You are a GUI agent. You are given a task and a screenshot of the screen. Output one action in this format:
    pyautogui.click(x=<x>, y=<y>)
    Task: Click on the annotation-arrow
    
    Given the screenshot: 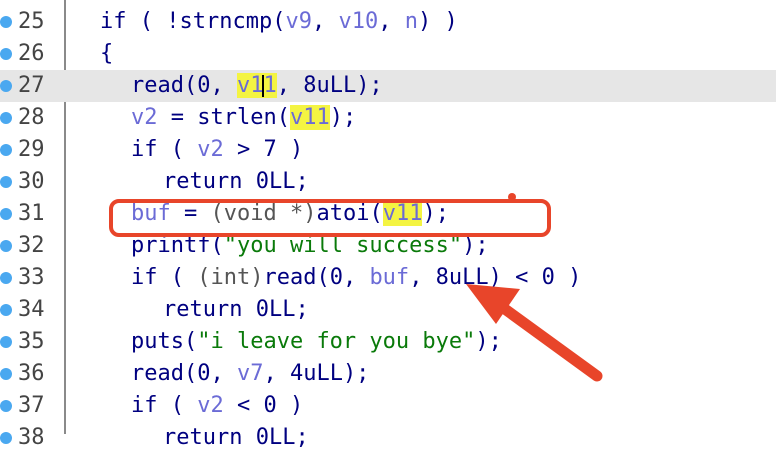 What is the action you would take?
    pyautogui.click(x=534, y=333)
    